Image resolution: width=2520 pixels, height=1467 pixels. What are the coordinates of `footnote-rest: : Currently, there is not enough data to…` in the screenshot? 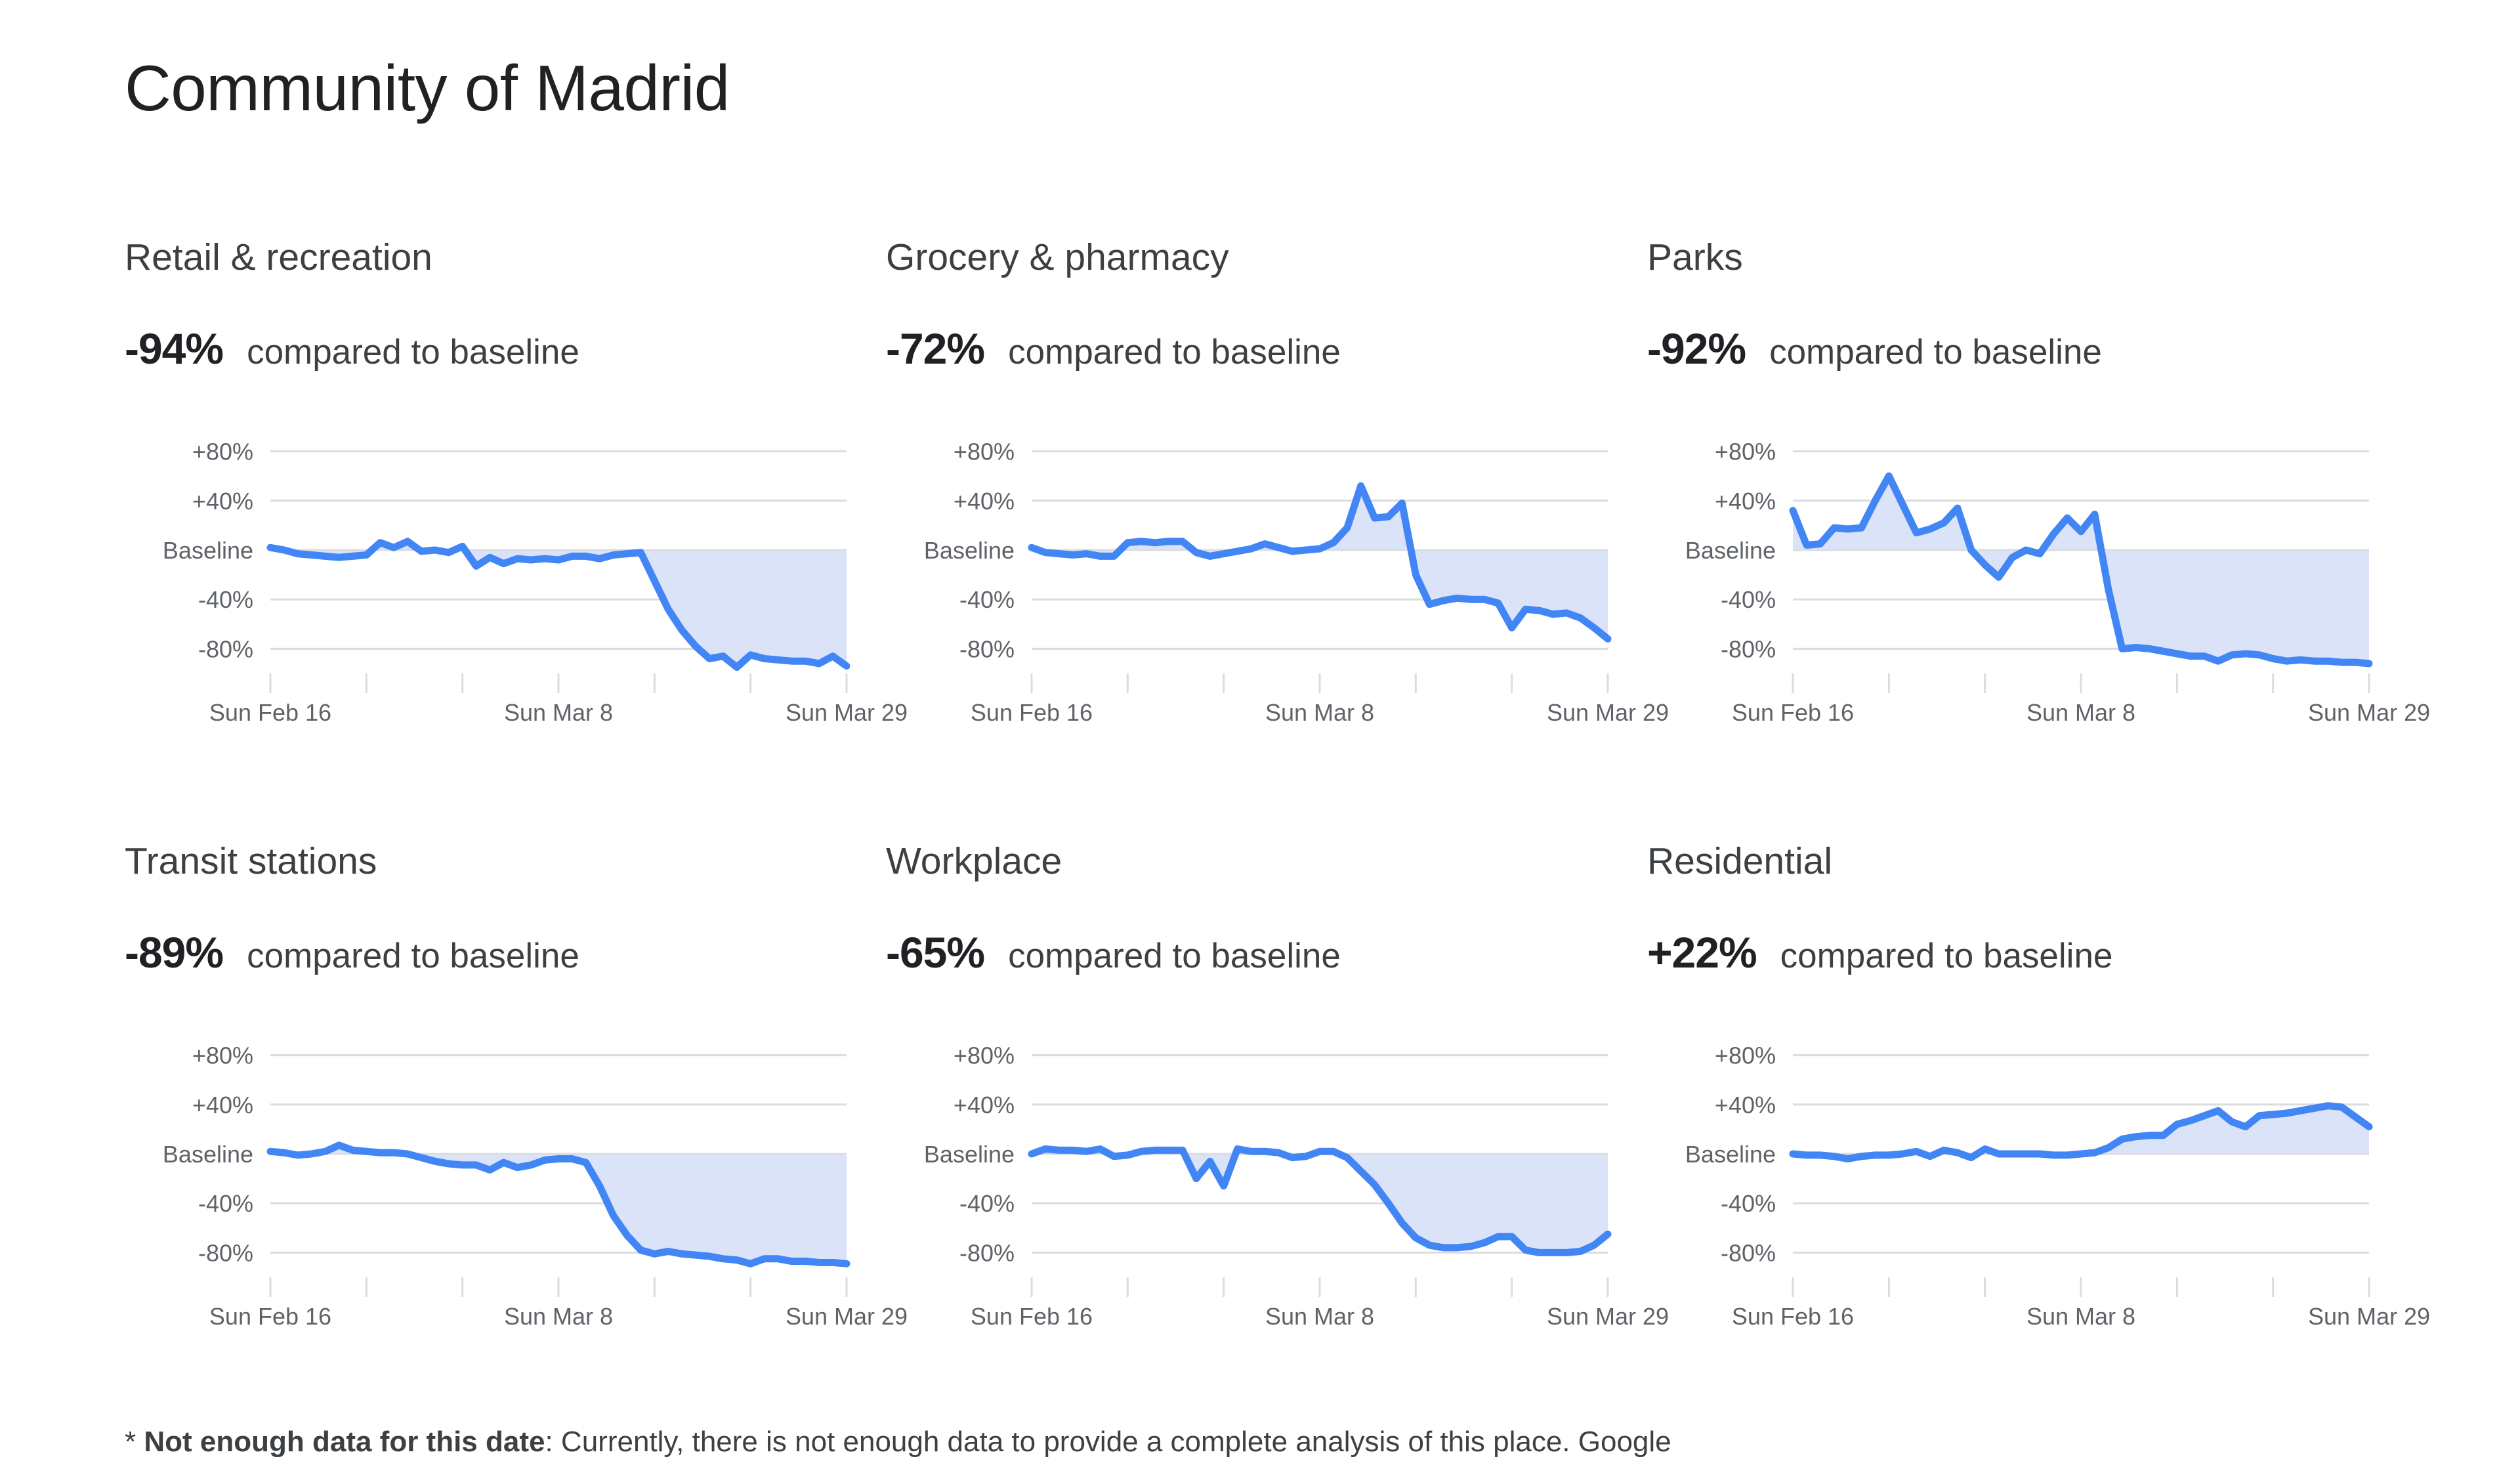 It's located at (1108, 1442).